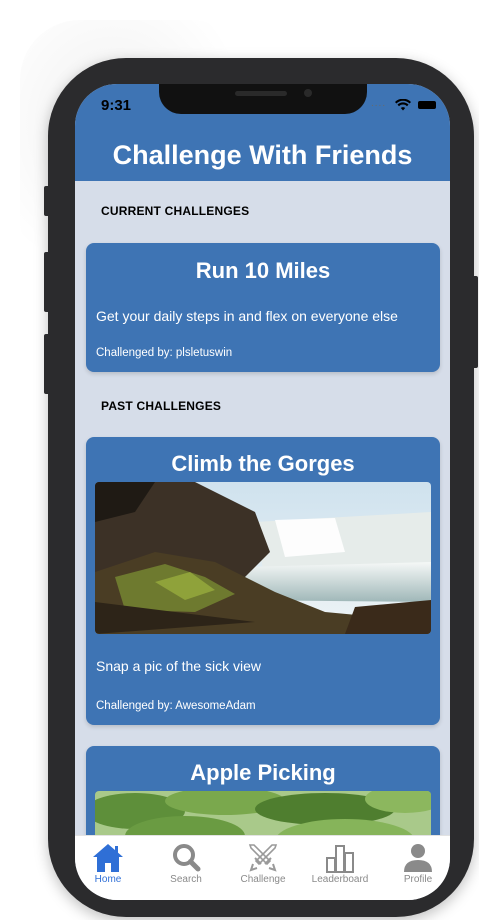  Describe the element at coordinates (308, 93) in the screenshot. I see `front-camera` at that location.